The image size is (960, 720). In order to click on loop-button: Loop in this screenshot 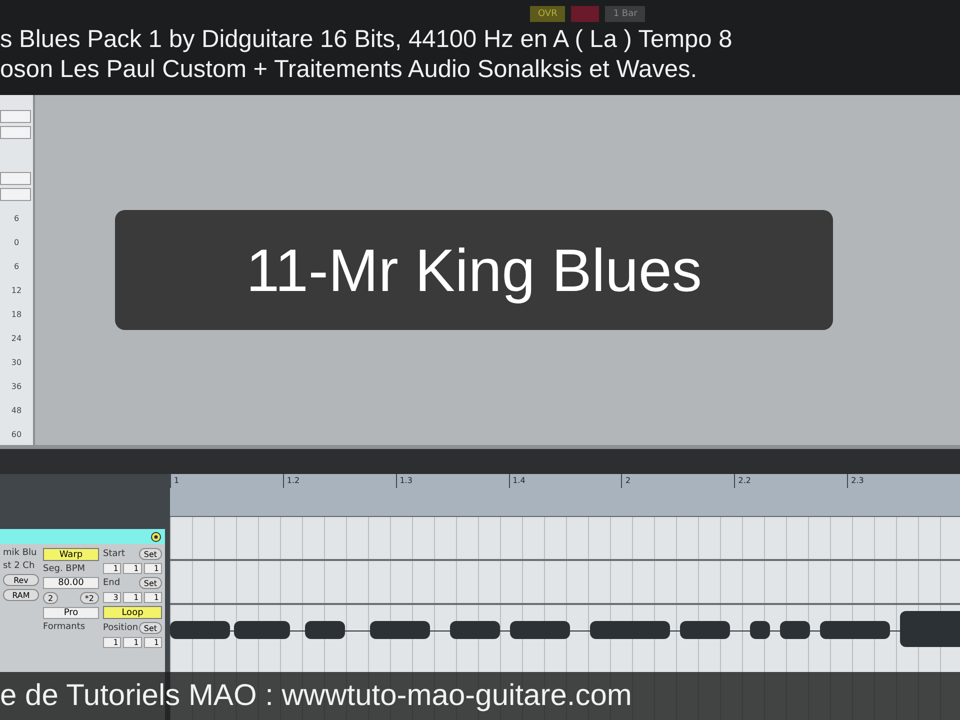, I will do `click(132, 612)`.